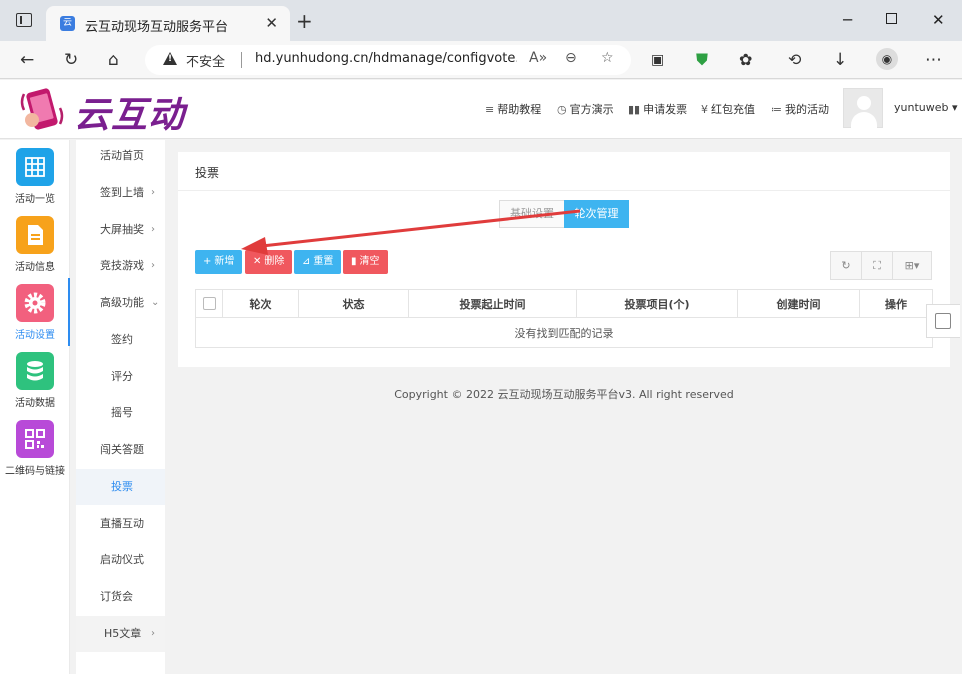  Describe the element at coordinates (35, 303) in the screenshot. I see `gear-icon` at that location.